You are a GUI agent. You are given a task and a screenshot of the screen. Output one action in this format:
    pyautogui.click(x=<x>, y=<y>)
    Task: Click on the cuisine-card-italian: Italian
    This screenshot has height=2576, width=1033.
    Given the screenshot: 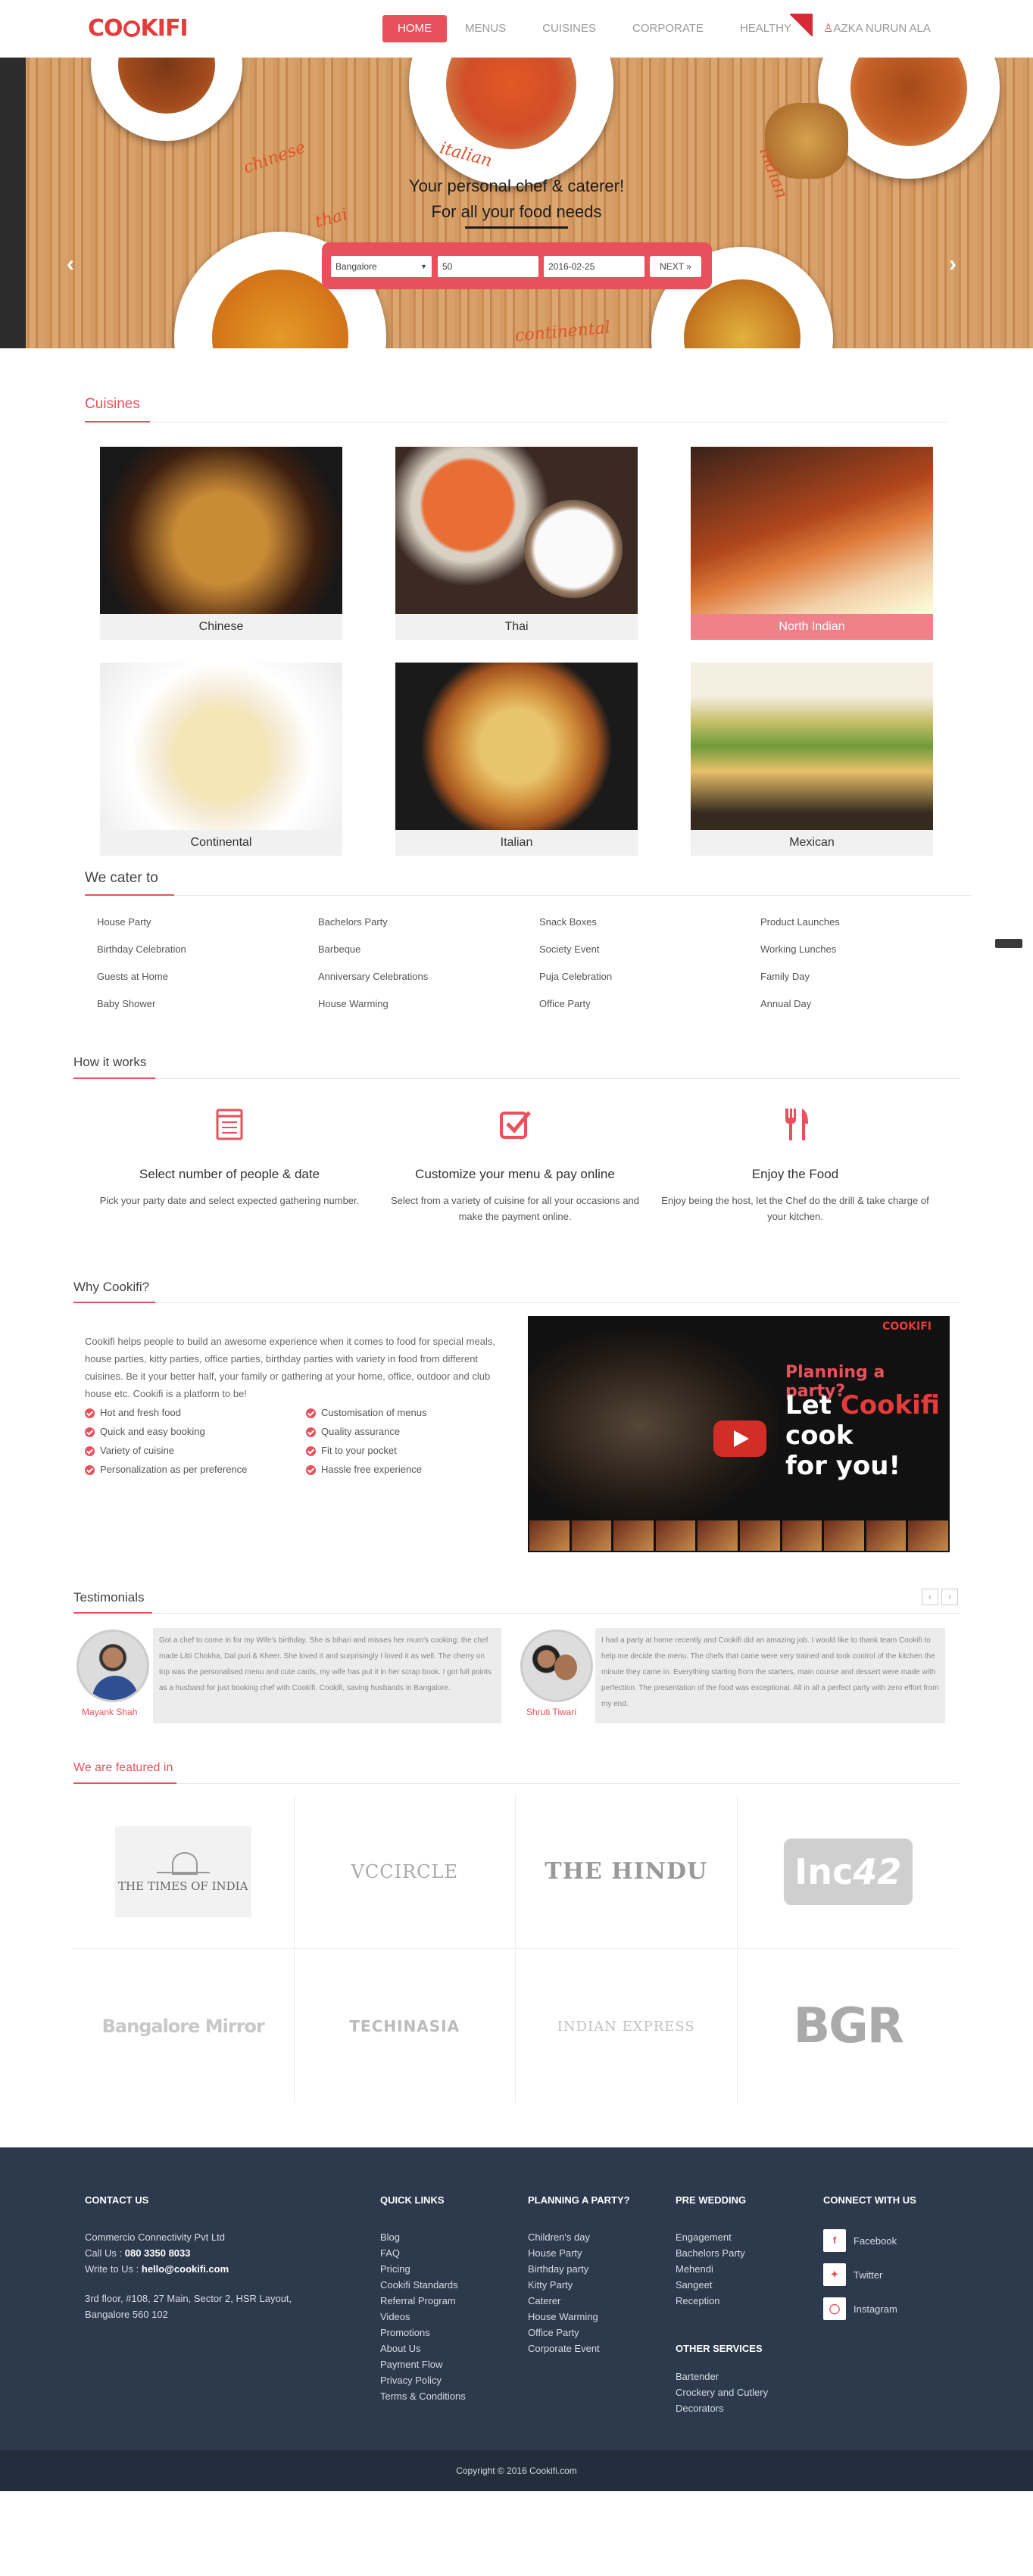 What is the action you would take?
    pyautogui.click(x=516, y=759)
    